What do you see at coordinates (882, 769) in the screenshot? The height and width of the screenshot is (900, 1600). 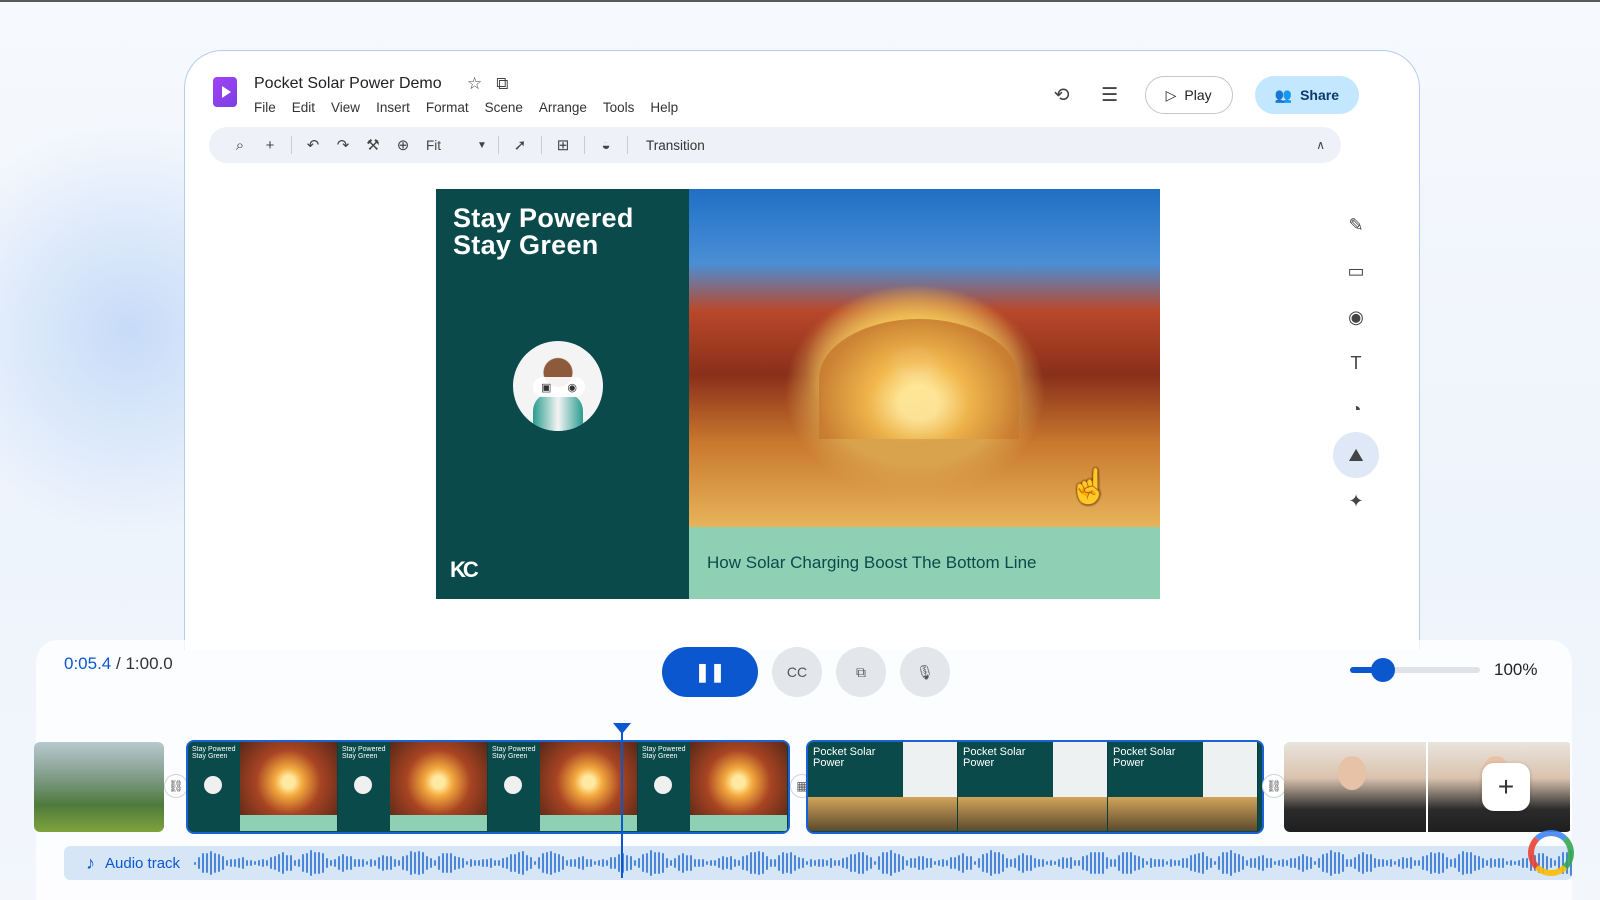 I see `thumb-top: Pocket Solar Power` at bounding box center [882, 769].